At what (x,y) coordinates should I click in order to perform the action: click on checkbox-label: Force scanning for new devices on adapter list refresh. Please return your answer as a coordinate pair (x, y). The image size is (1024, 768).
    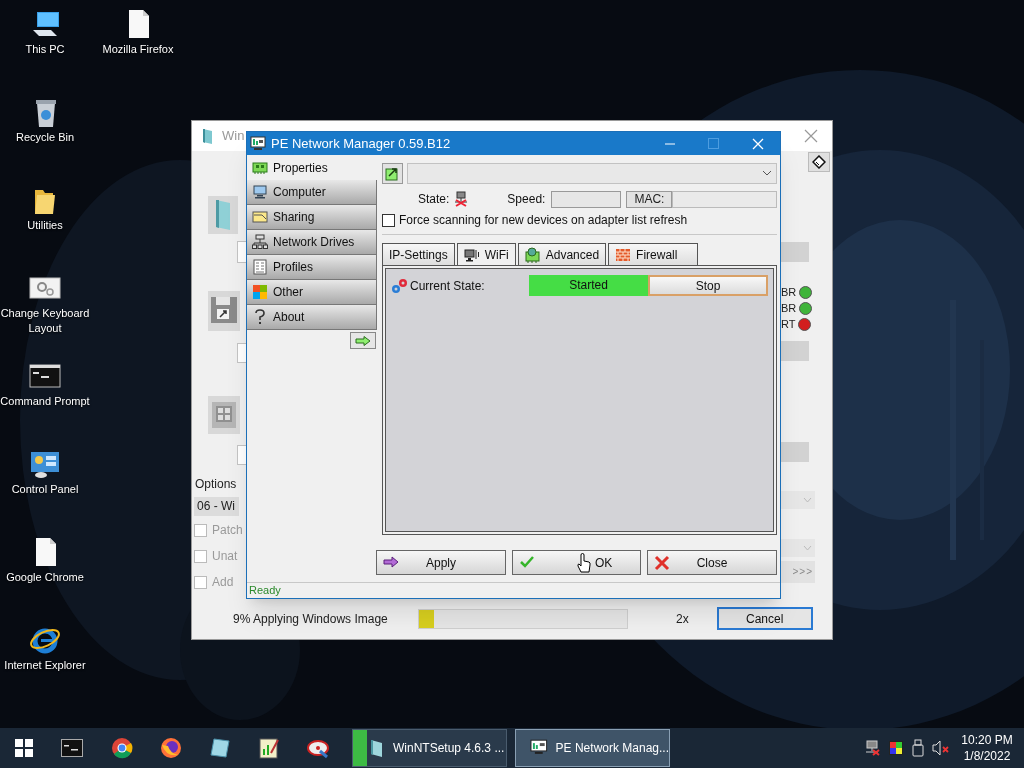
    Looking at the image, I should click on (543, 220).